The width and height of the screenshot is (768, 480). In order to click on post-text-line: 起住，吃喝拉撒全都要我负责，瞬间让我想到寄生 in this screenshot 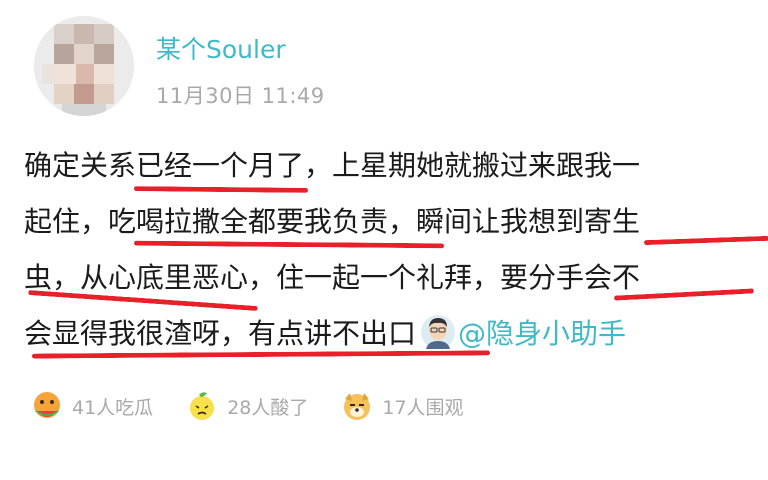, I will do `click(396, 222)`.